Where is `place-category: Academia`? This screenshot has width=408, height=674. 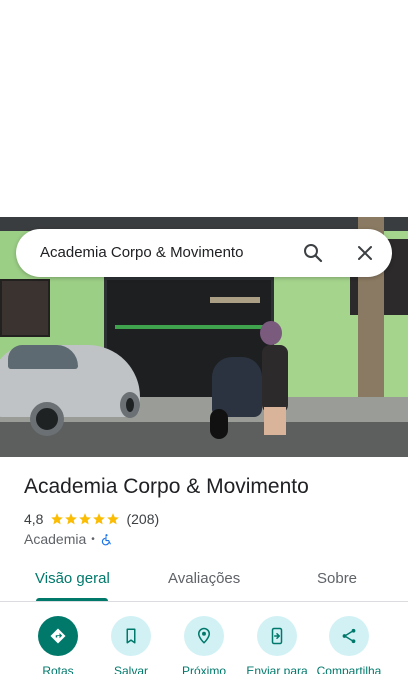
place-category: Academia is located at coordinates (55, 539).